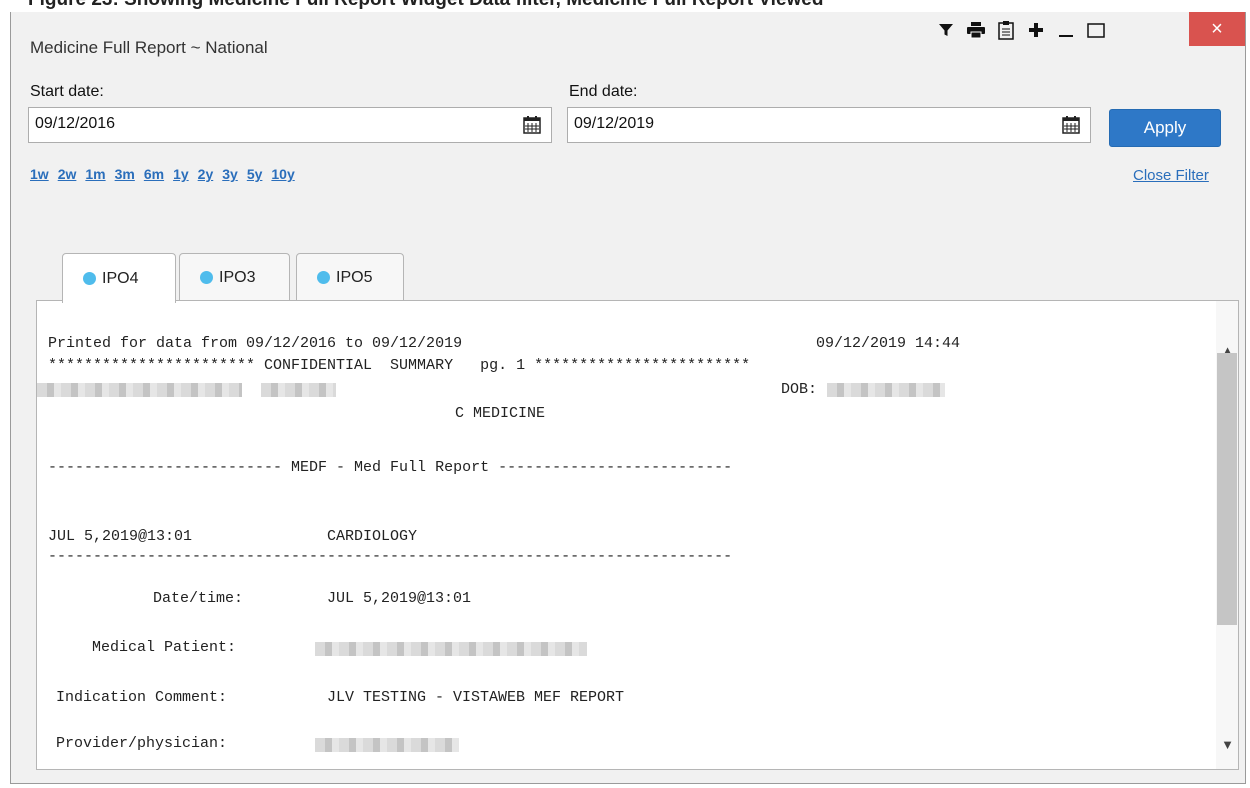 The height and width of the screenshot is (788, 1250). What do you see at coordinates (603, 91) in the screenshot?
I see `end-date-label: End date:` at bounding box center [603, 91].